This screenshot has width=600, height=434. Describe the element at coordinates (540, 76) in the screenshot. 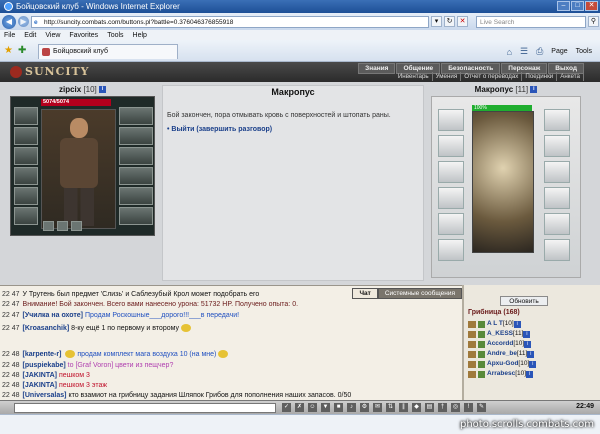

I see `nav-fights: Поединки` at that location.